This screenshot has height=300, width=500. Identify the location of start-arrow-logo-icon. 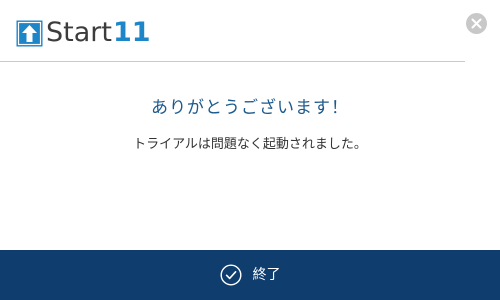
(29, 33).